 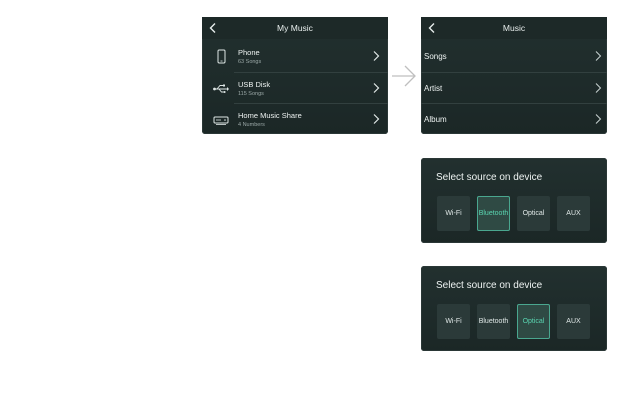 I want to click on source-row-home-music-share: Home Music Share 4 Numbers, so click(x=300, y=119).